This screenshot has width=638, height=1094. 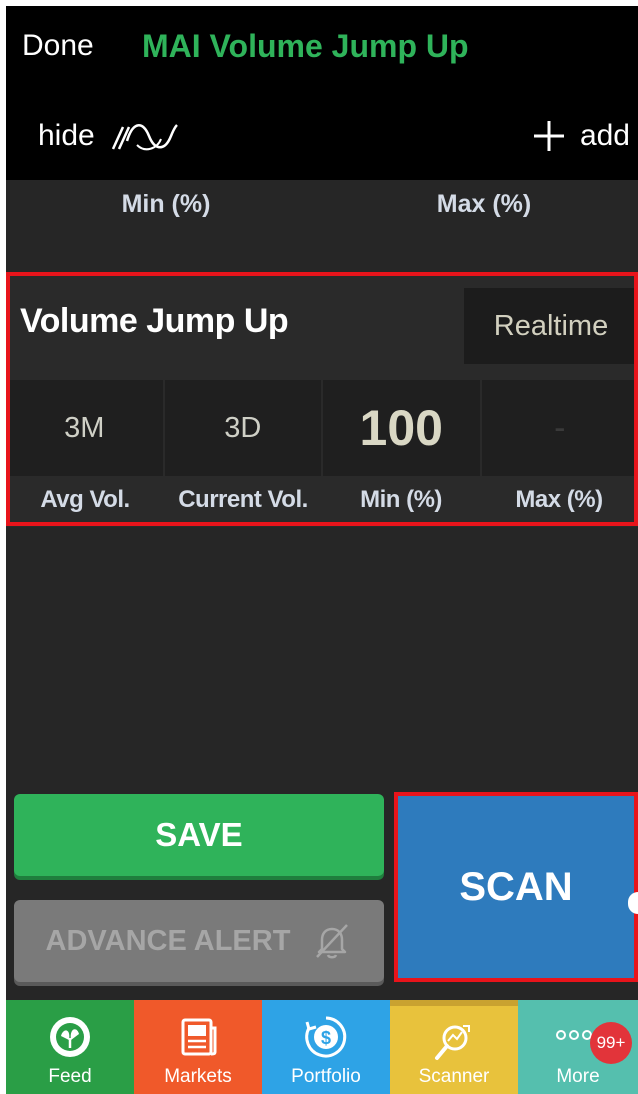 I want to click on tab-scanner: Scanner, so click(x=454, y=1047).